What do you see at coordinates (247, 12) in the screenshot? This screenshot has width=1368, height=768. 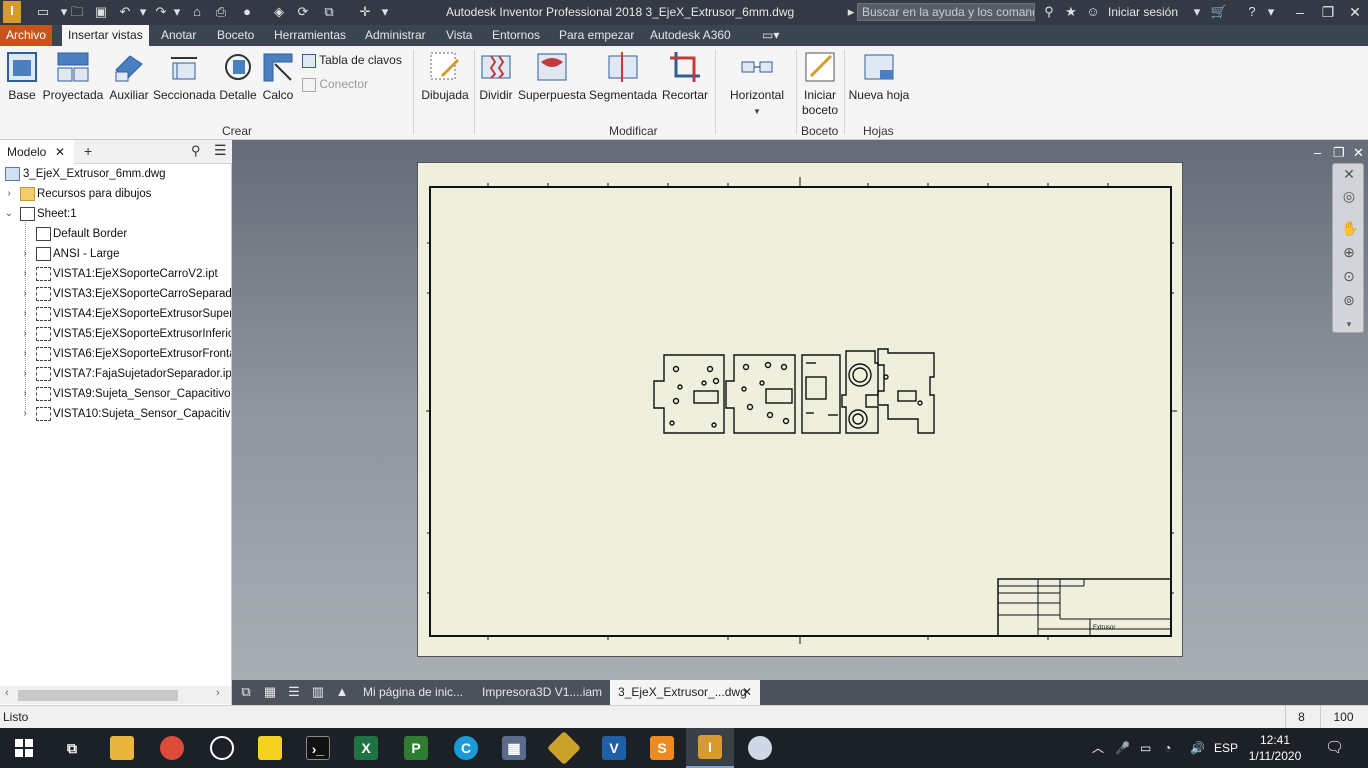 I see `material-icon: ●` at bounding box center [247, 12].